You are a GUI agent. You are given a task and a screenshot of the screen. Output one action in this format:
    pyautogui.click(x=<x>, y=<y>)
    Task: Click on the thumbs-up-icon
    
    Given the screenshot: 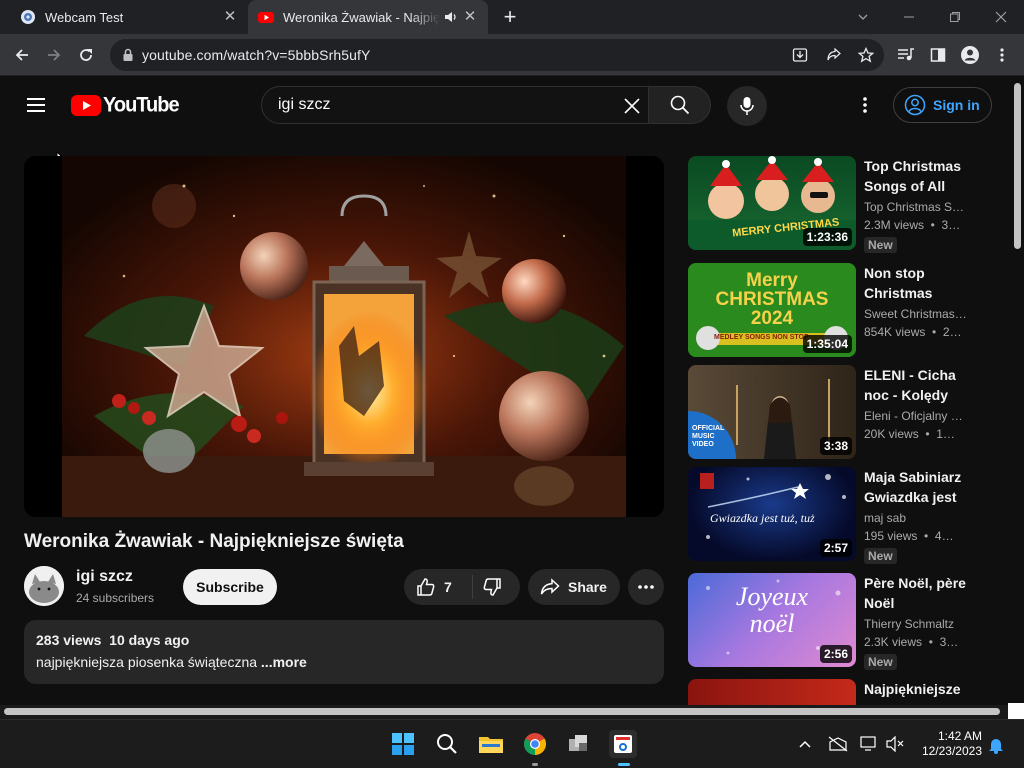 What is the action you would take?
    pyautogui.click(x=426, y=587)
    